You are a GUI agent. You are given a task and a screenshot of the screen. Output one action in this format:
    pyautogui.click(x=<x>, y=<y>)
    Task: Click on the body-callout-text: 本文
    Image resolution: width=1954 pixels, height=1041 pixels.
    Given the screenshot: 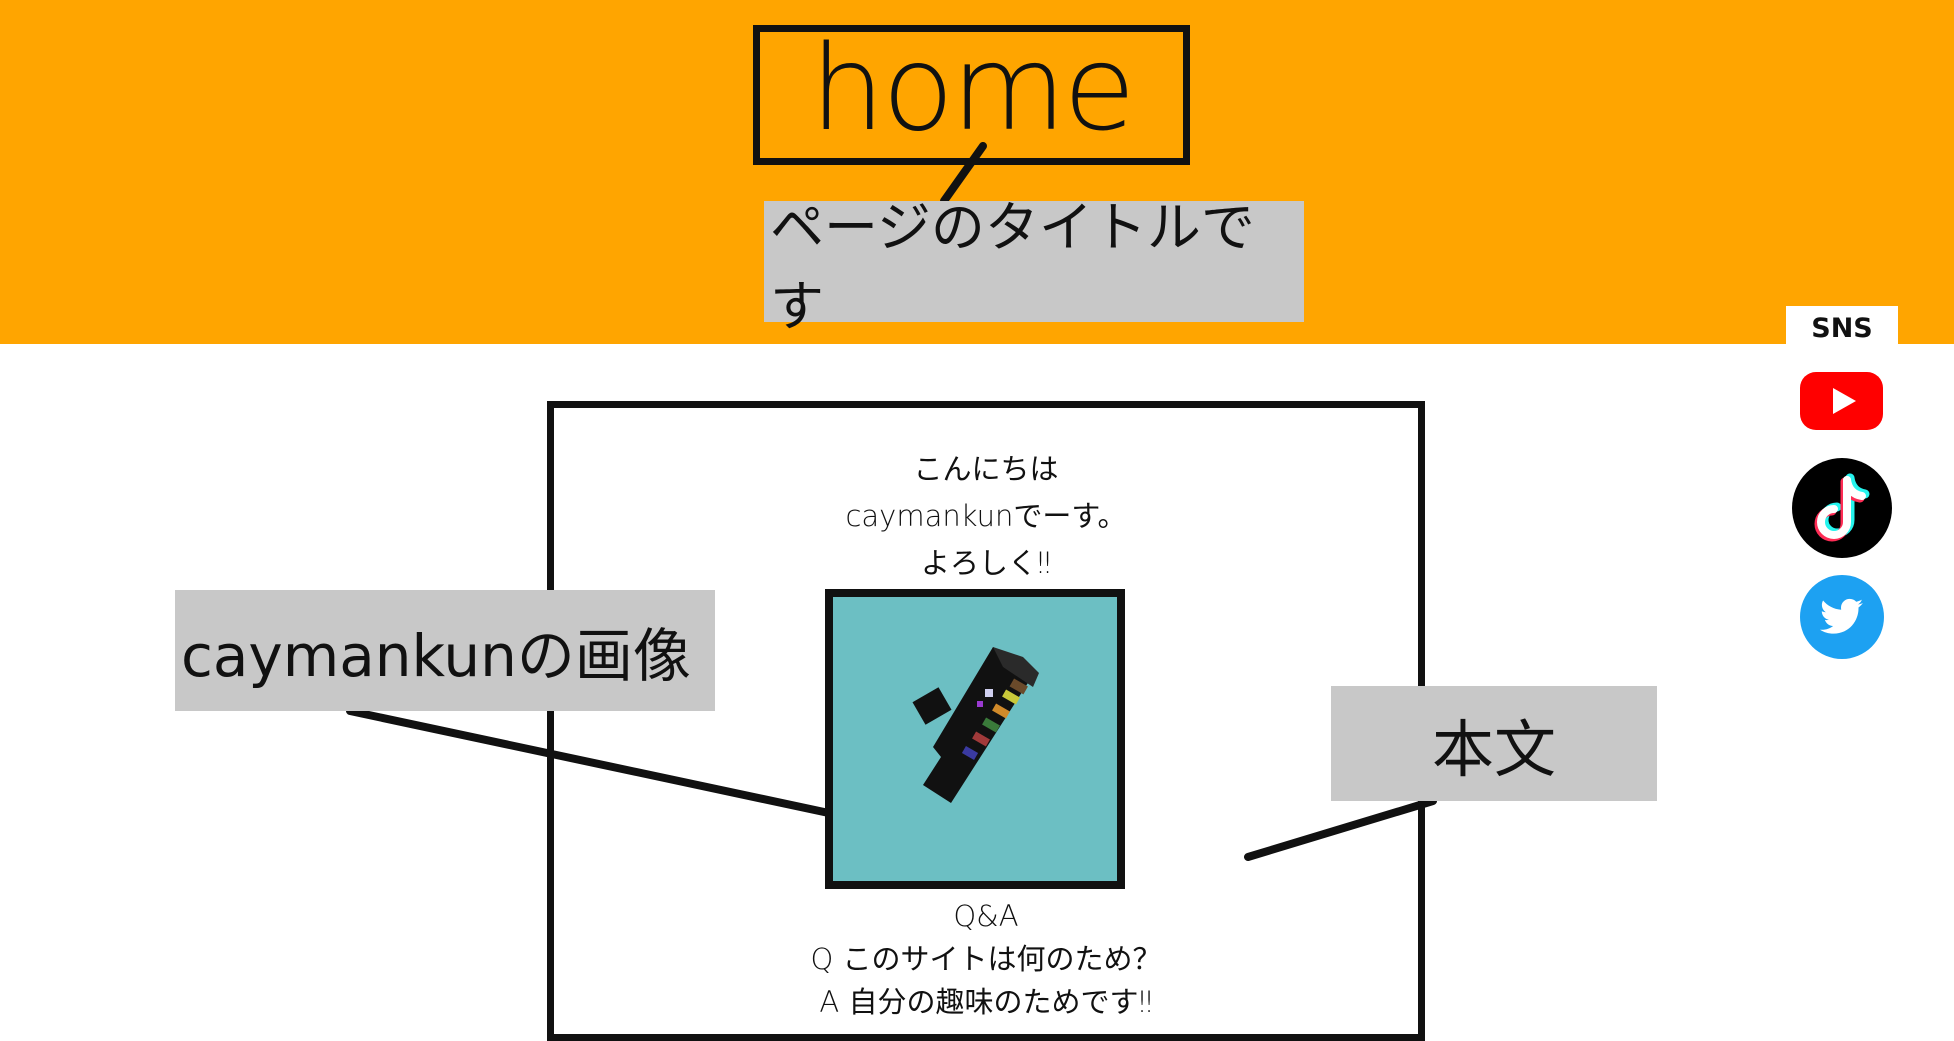 What is the action you would take?
    pyautogui.click(x=1493, y=749)
    